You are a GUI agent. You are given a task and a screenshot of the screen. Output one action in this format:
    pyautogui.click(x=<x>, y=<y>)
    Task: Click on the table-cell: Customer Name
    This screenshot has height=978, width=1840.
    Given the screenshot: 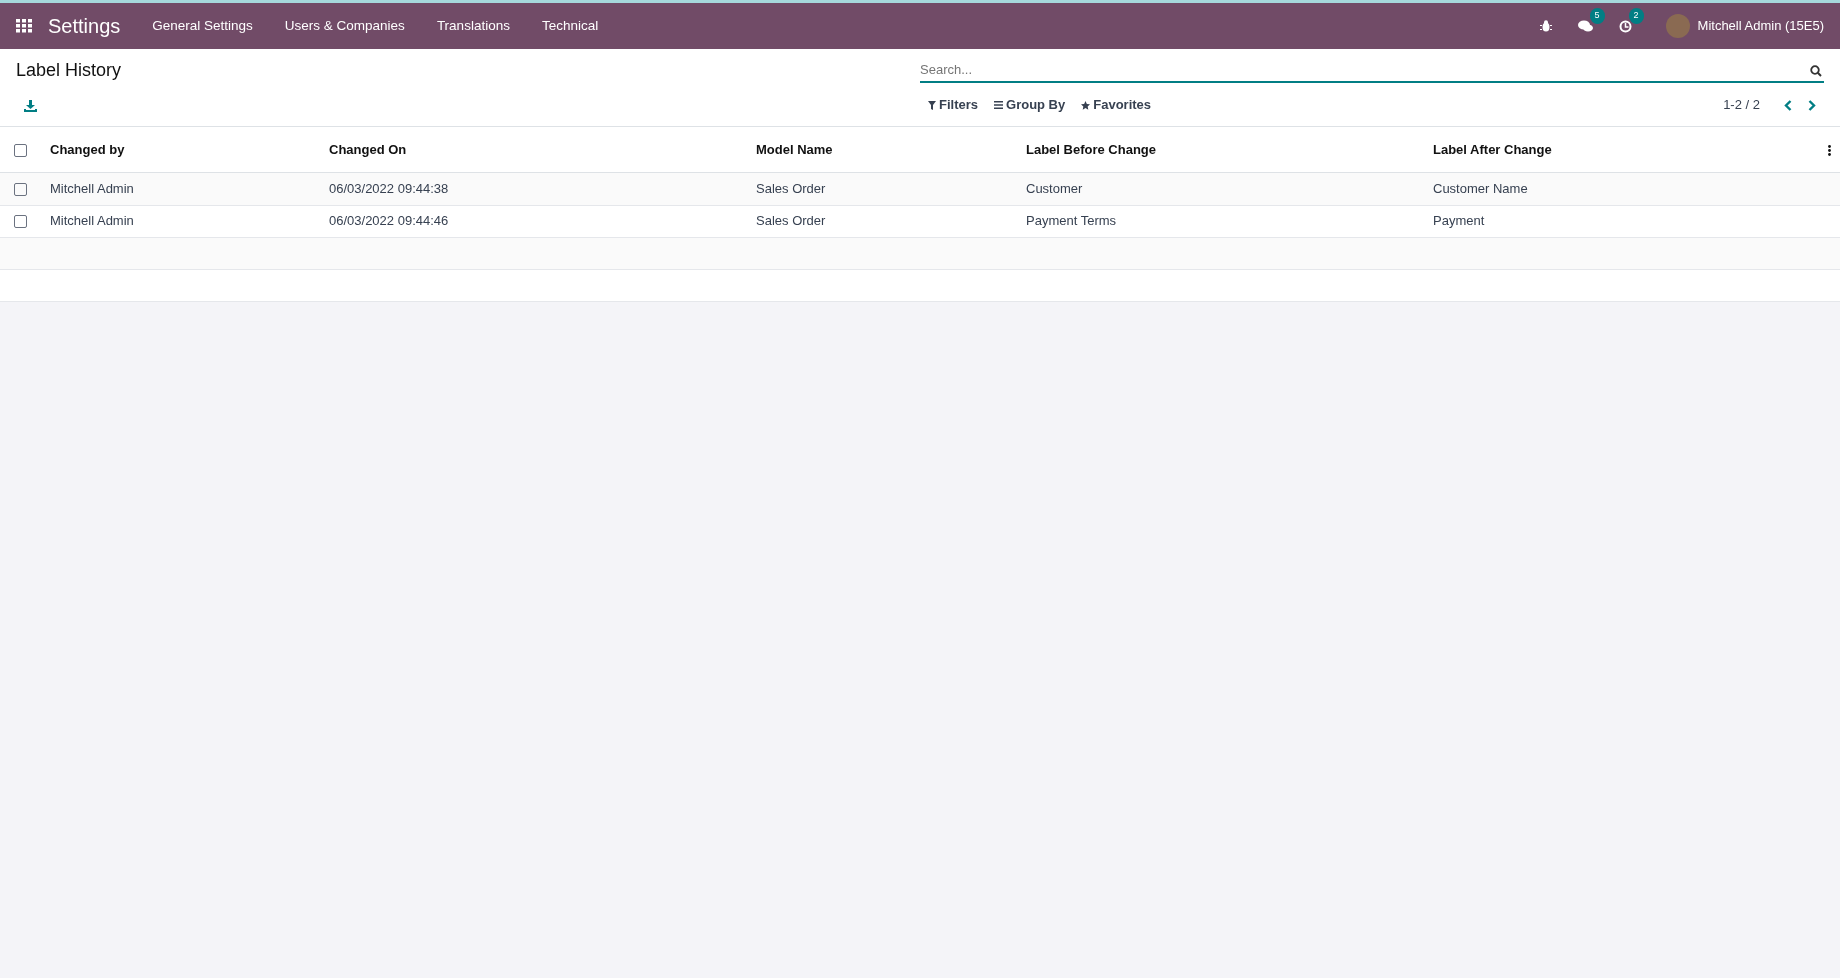 What is the action you would take?
    pyautogui.click(x=1622, y=188)
    